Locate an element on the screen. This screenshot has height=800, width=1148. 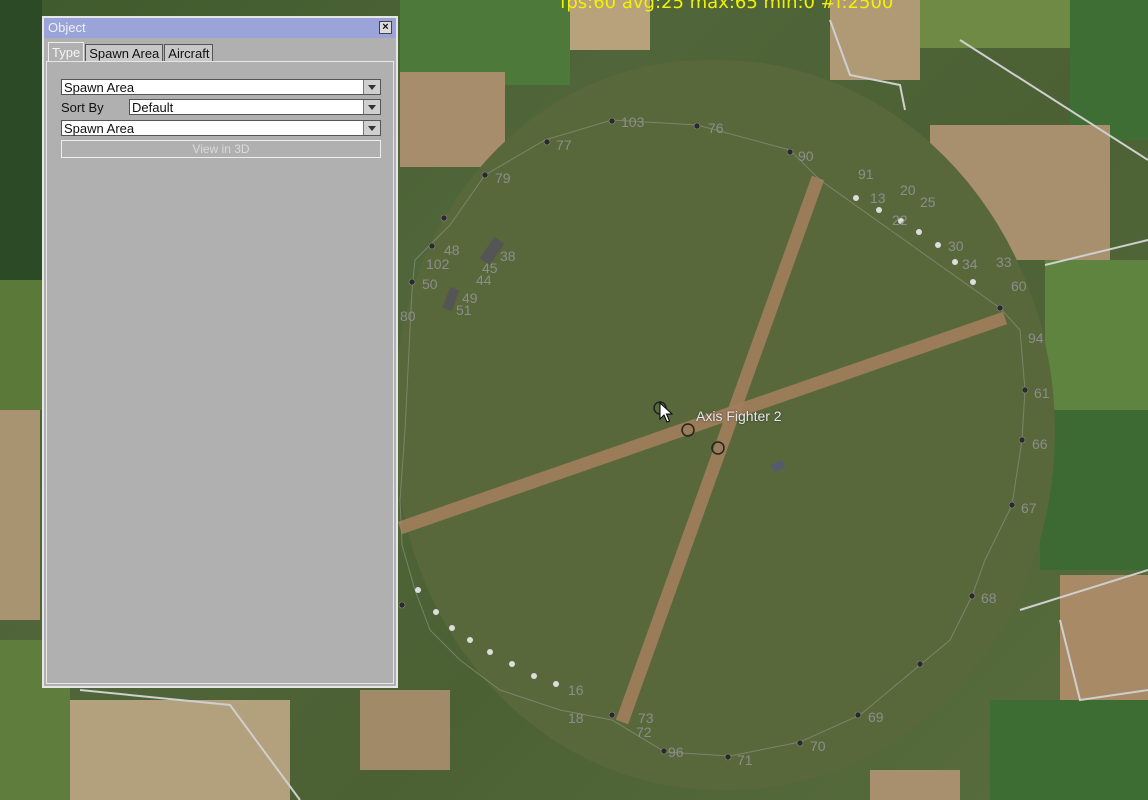
dialog-tabs: Type Spawn Area Aircraft is located at coordinates (131, 52).